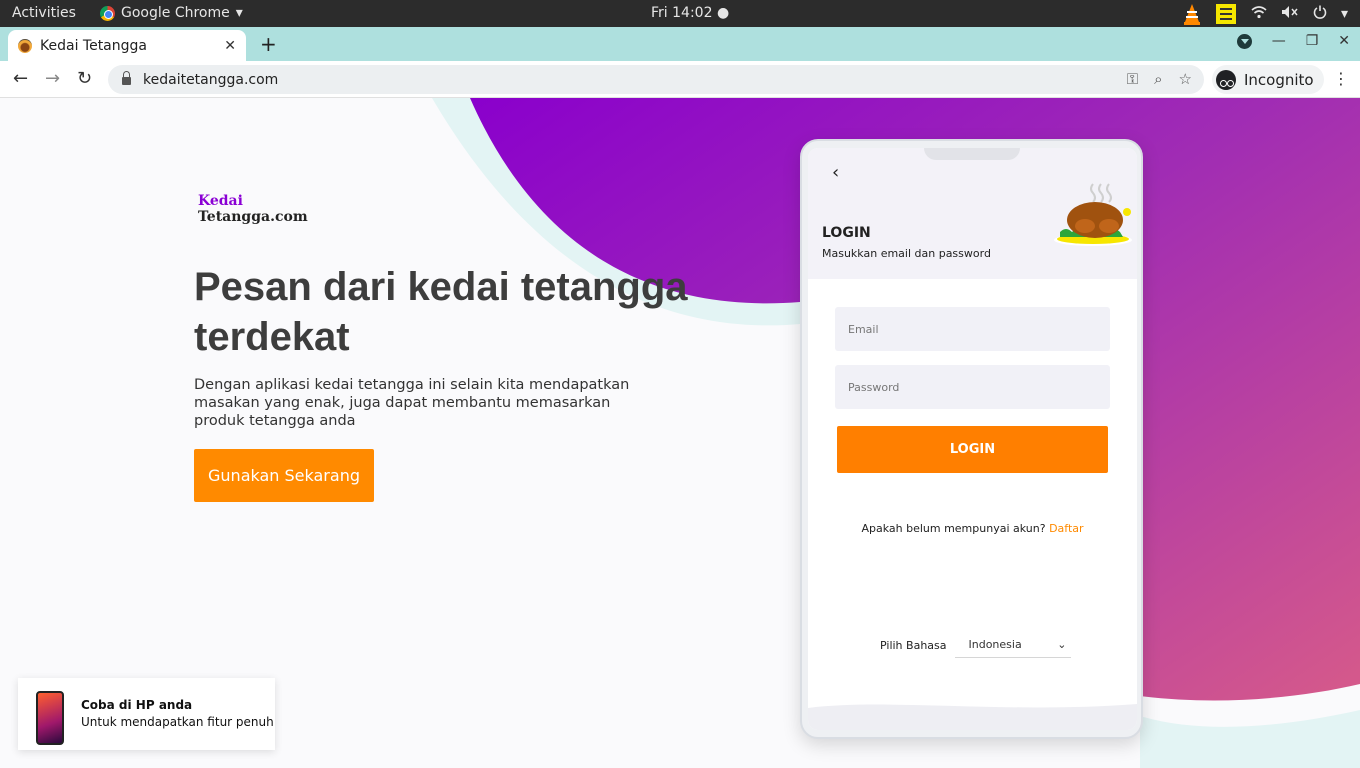 The width and height of the screenshot is (1360, 768). What do you see at coordinates (268, 44) in the screenshot?
I see `new-tab-button: +` at bounding box center [268, 44].